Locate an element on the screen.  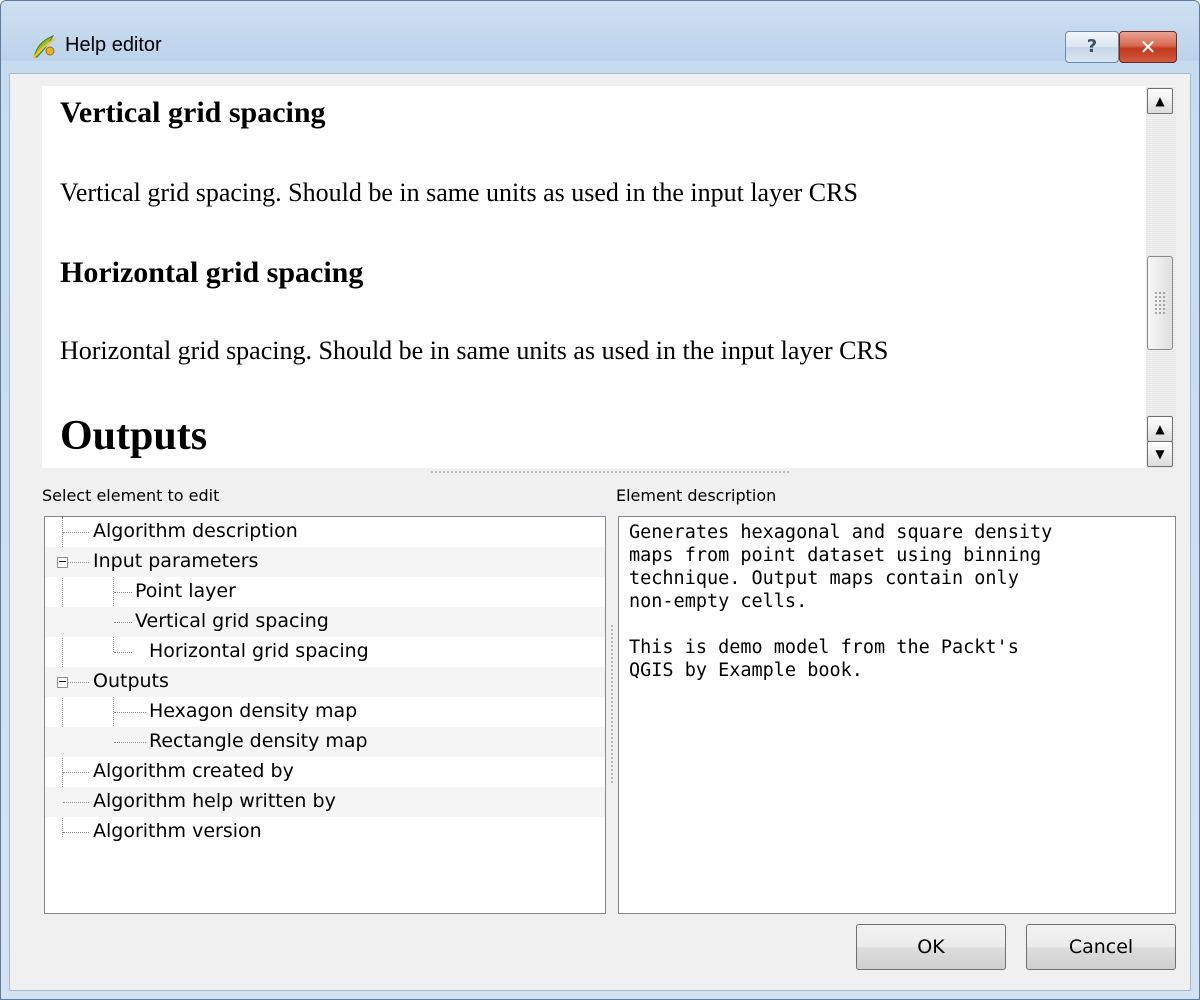
outputs-heading: Outputs is located at coordinates (134, 436).